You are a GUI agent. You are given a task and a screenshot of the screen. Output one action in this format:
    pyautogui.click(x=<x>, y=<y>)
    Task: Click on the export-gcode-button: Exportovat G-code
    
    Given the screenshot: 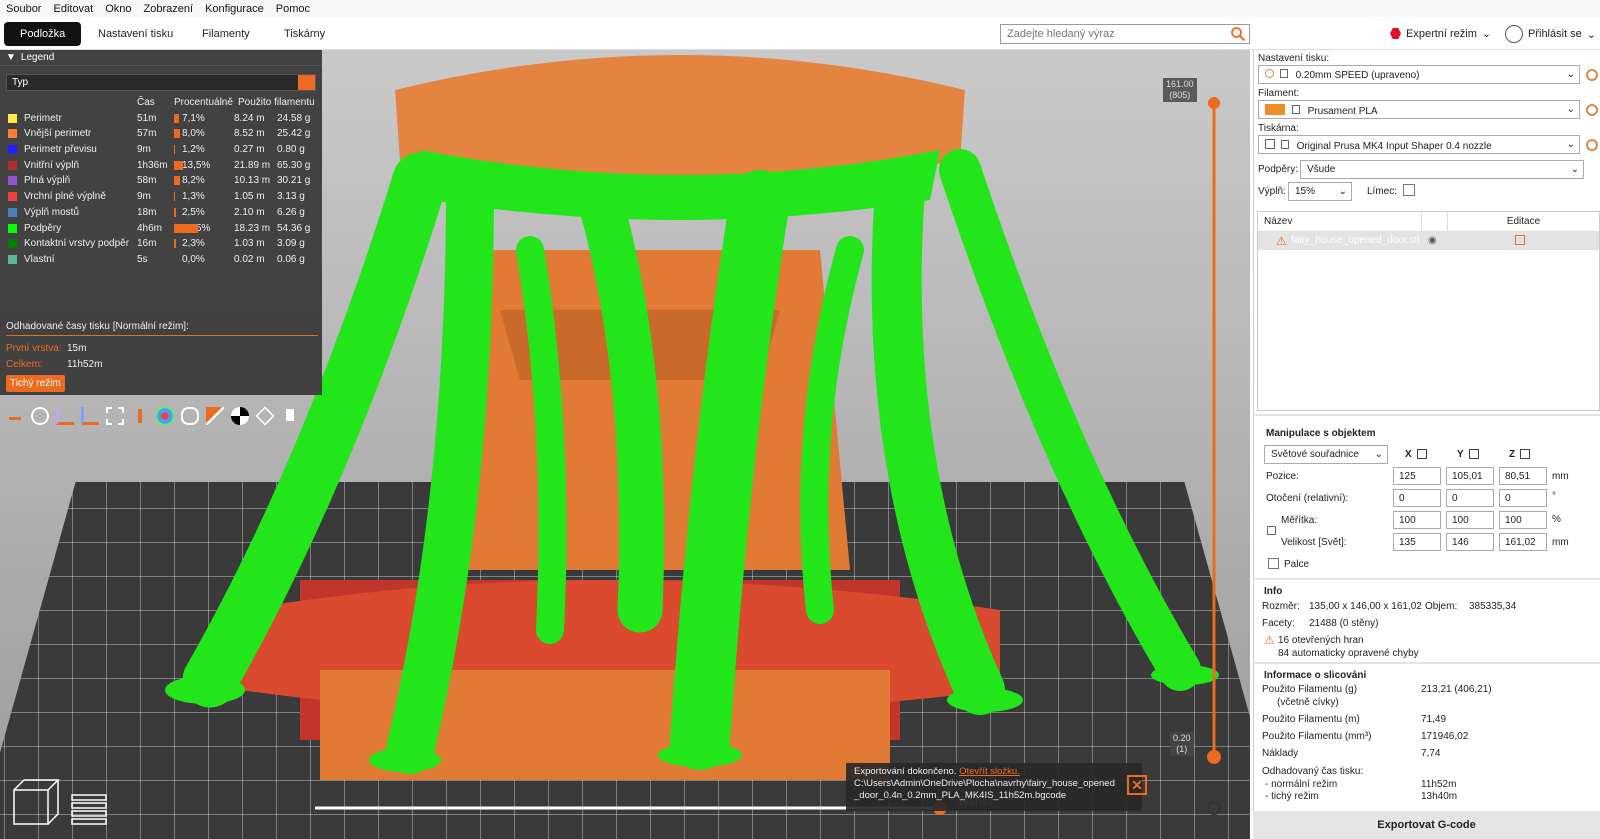 What is the action you would take?
    pyautogui.click(x=1426, y=825)
    